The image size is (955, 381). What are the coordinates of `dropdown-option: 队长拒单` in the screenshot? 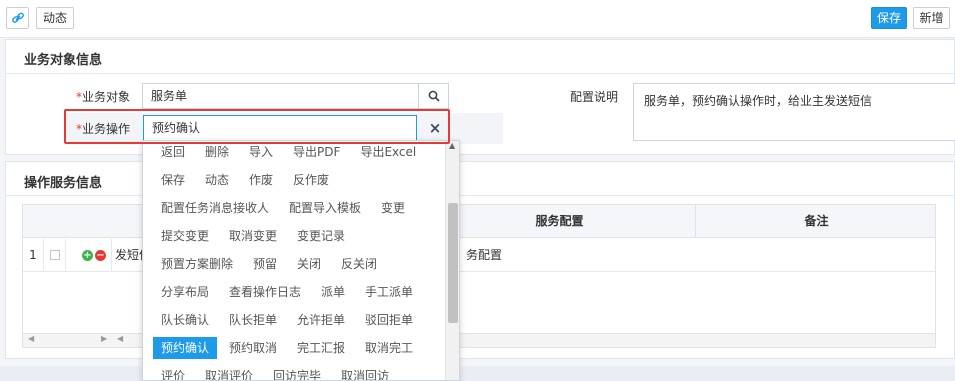 It's located at (253, 320).